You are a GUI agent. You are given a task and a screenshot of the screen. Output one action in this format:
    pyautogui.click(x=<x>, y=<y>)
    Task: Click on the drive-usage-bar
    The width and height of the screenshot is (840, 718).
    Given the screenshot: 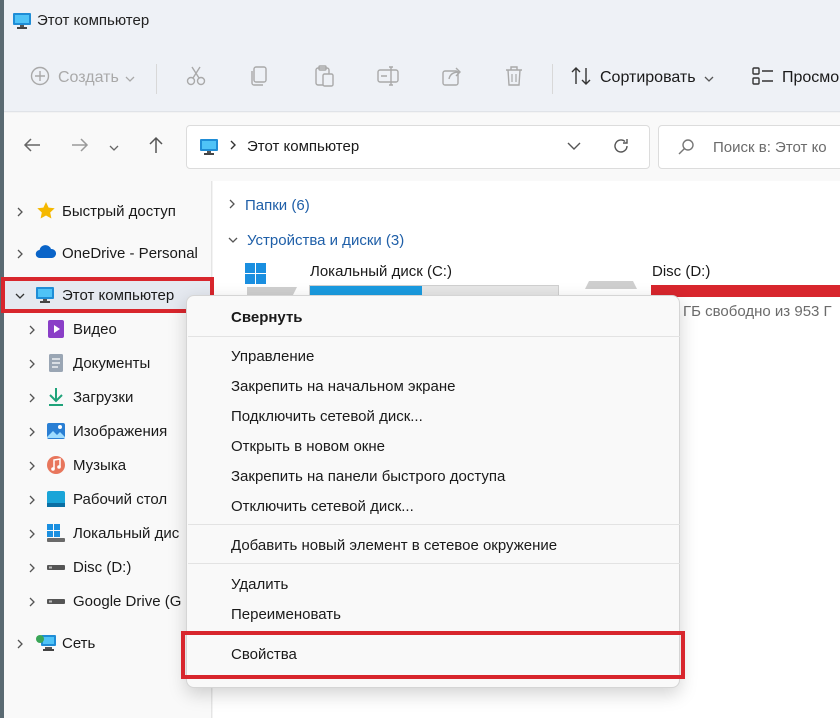 What is the action you would take?
    pyautogui.click(x=745, y=291)
    